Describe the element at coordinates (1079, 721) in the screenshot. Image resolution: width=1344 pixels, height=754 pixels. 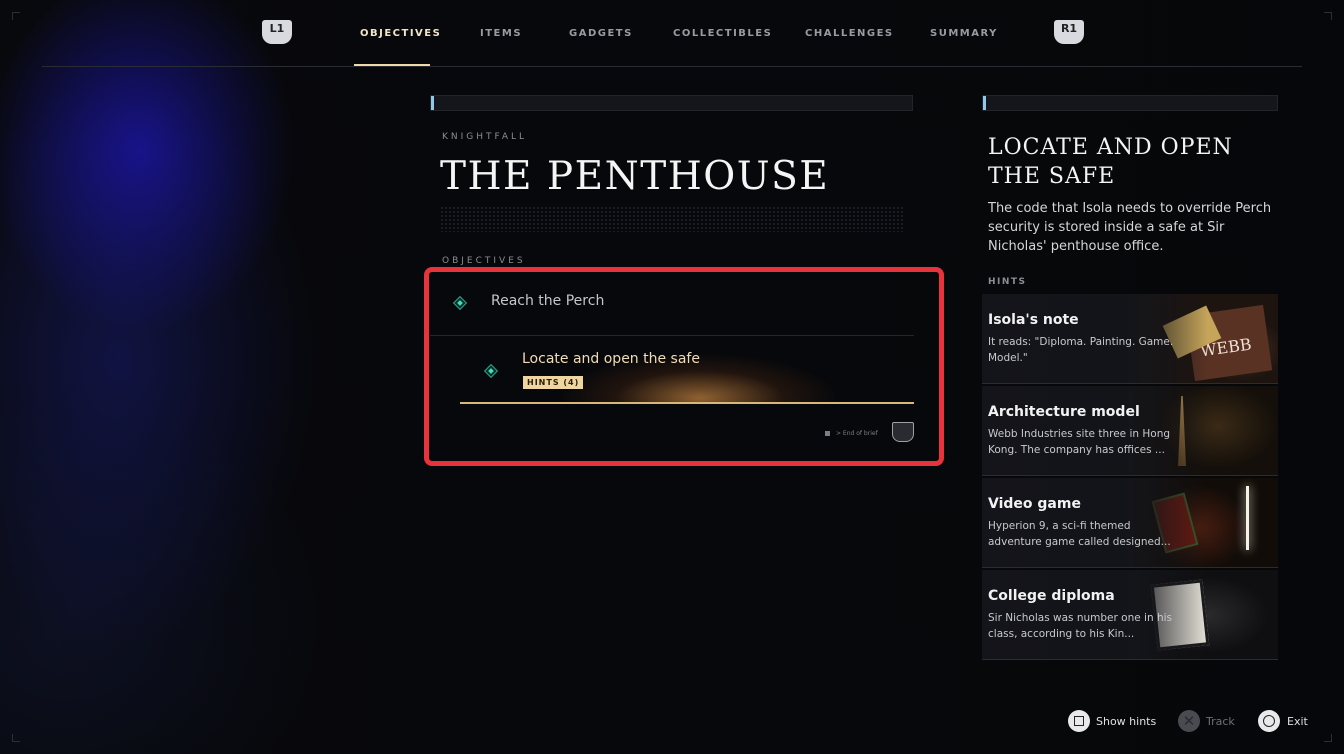
I see `square-button-icon` at that location.